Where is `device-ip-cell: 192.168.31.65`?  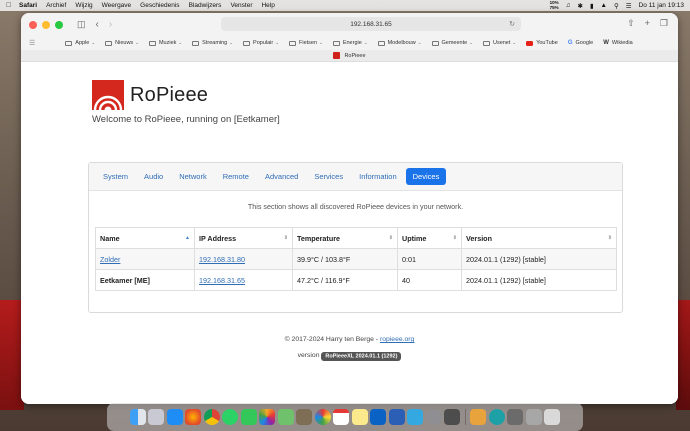 device-ip-cell: 192.168.31.65 is located at coordinates (243, 280).